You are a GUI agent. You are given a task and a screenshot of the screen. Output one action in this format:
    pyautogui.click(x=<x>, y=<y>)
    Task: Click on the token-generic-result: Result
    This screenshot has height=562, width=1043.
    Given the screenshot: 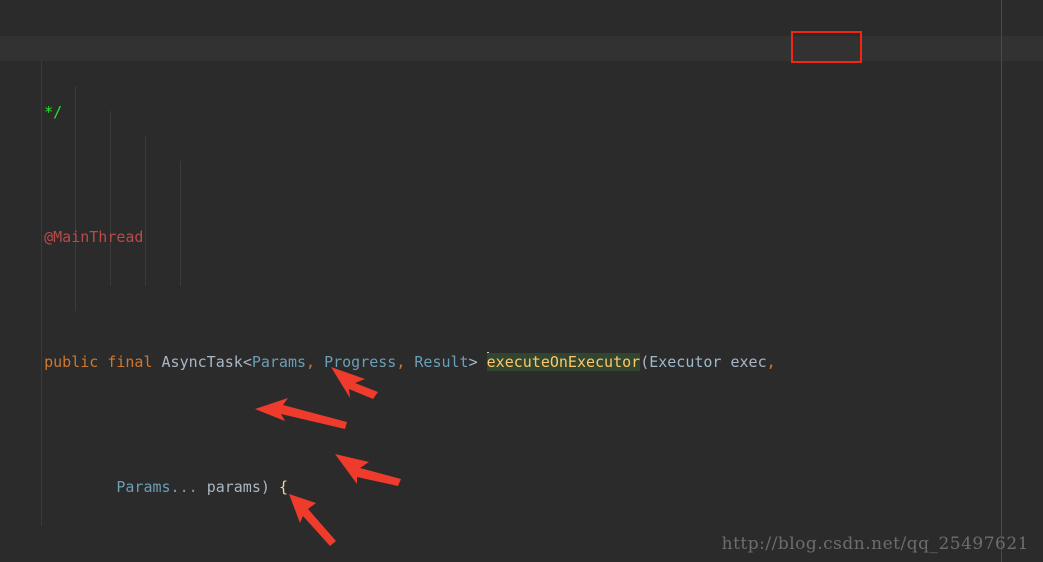 What is the action you would take?
    pyautogui.click(x=441, y=362)
    